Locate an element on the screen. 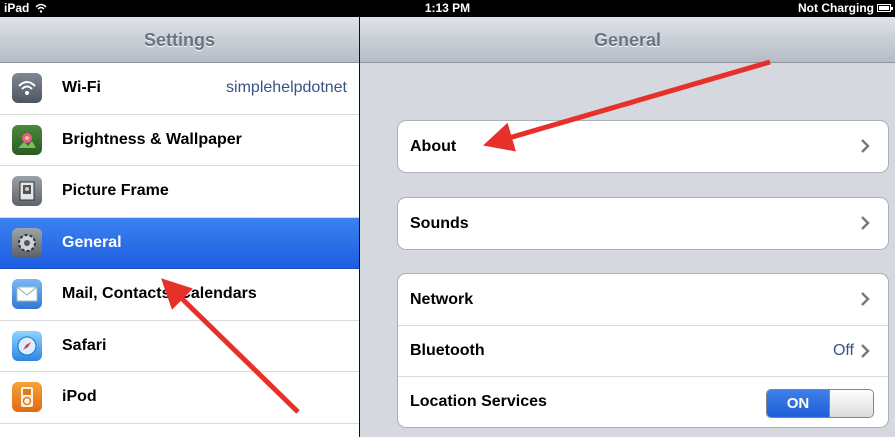  wifi-network-name: simplehelpdotnet is located at coordinates (286, 88).